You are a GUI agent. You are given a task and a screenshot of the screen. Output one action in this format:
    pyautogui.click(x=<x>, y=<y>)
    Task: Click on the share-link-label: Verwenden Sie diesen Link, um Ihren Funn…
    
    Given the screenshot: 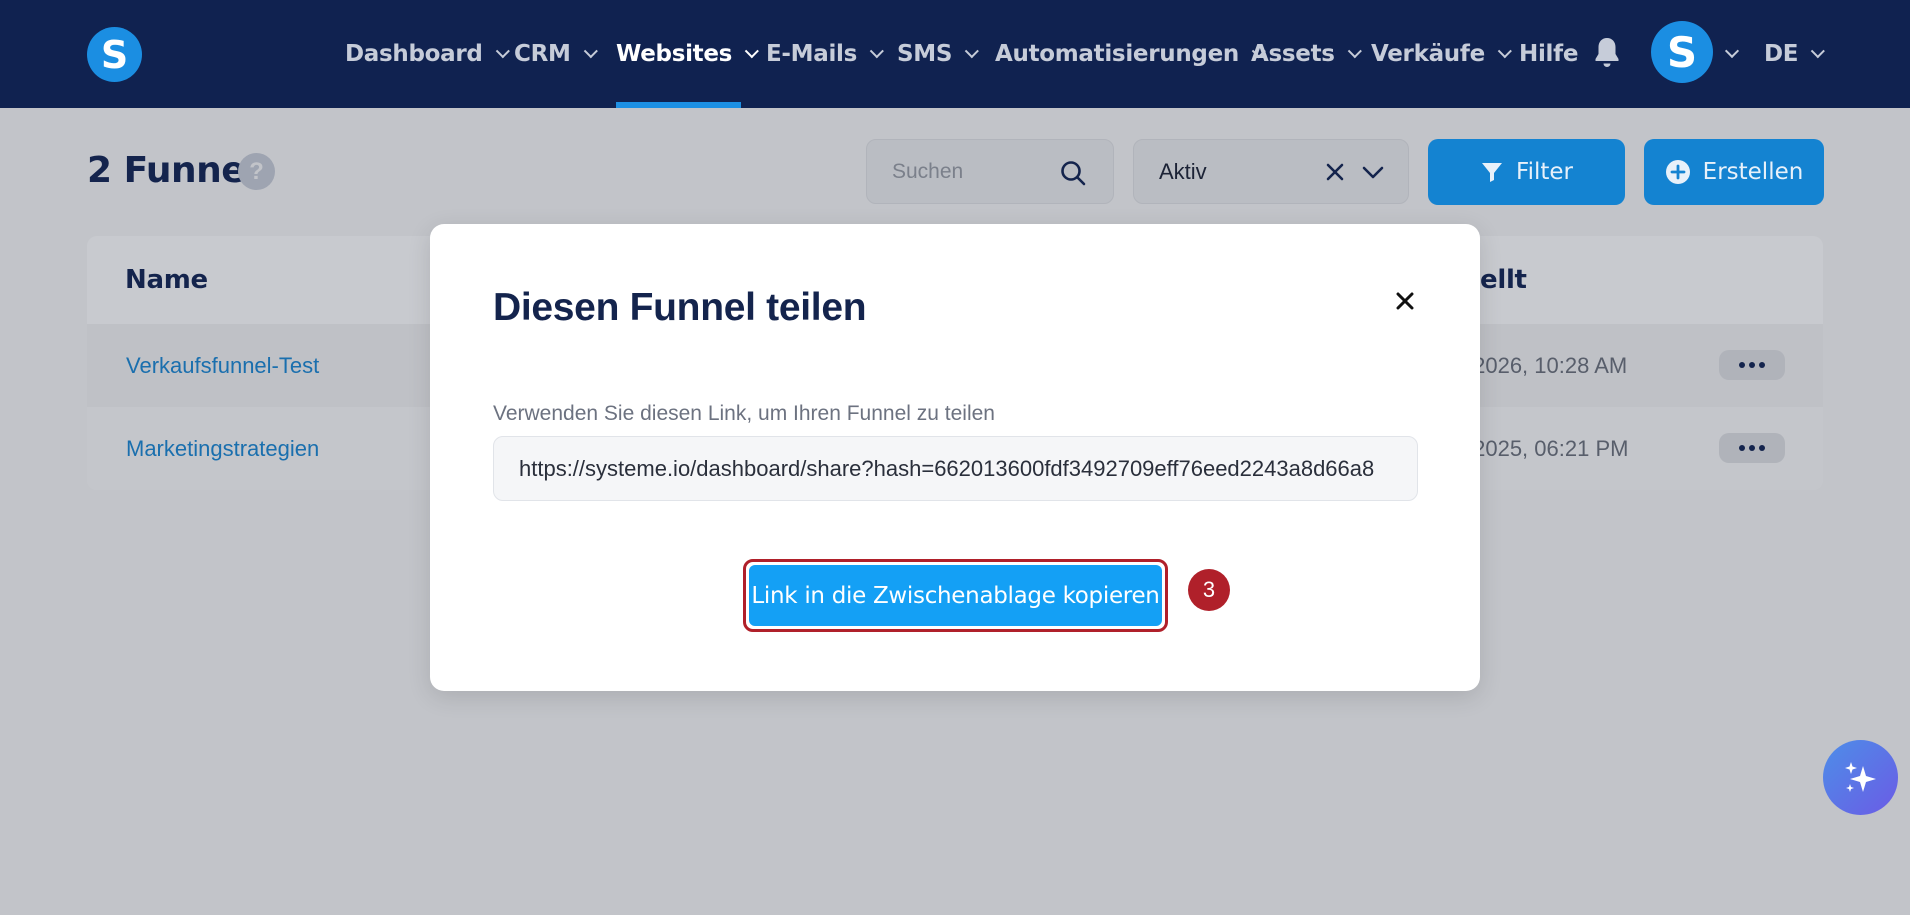 What is the action you would take?
    pyautogui.click(x=744, y=413)
    